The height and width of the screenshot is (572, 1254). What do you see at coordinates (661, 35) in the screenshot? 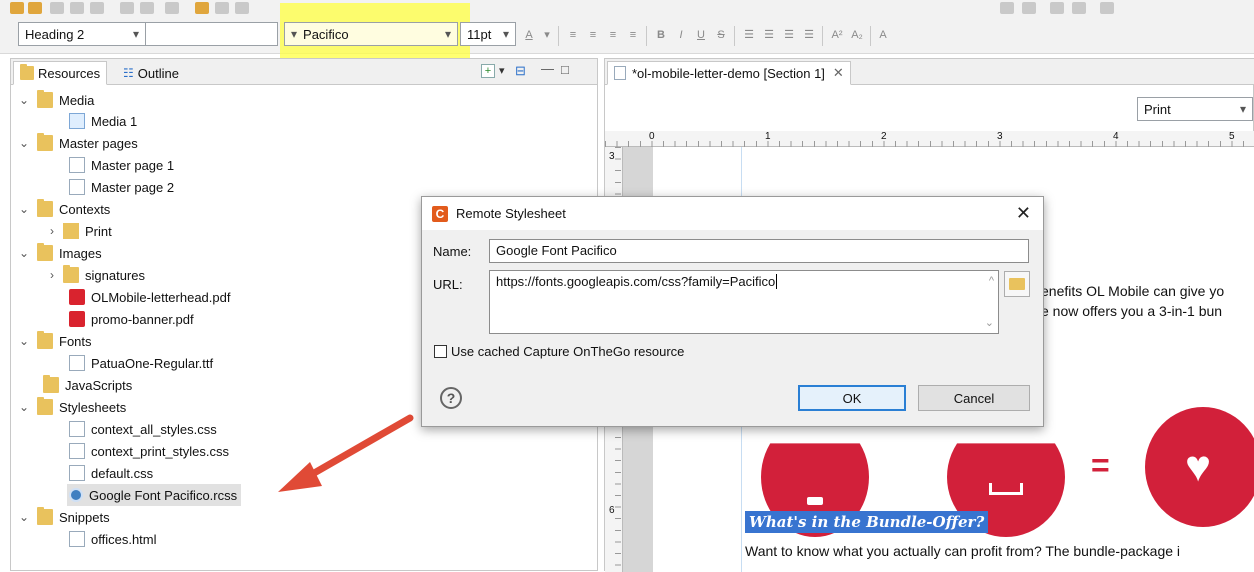
I see `bold-icon: B` at bounding box center [661, 35].